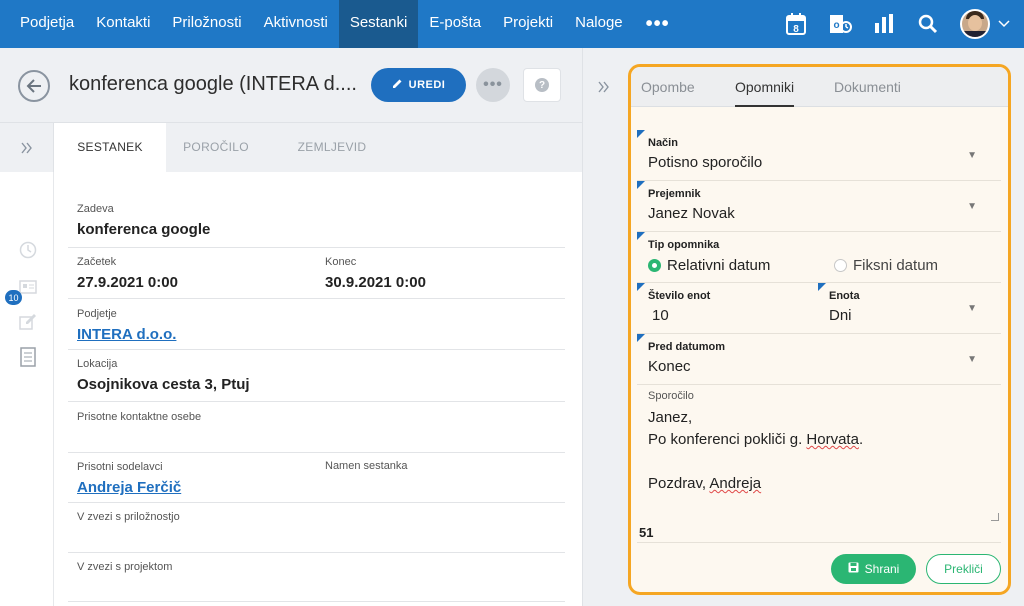 The image size is (1024, 606). Describe the element at coordinates (840, 24) in the screenshot. I see `outlook-sync-icon: o` at that location.